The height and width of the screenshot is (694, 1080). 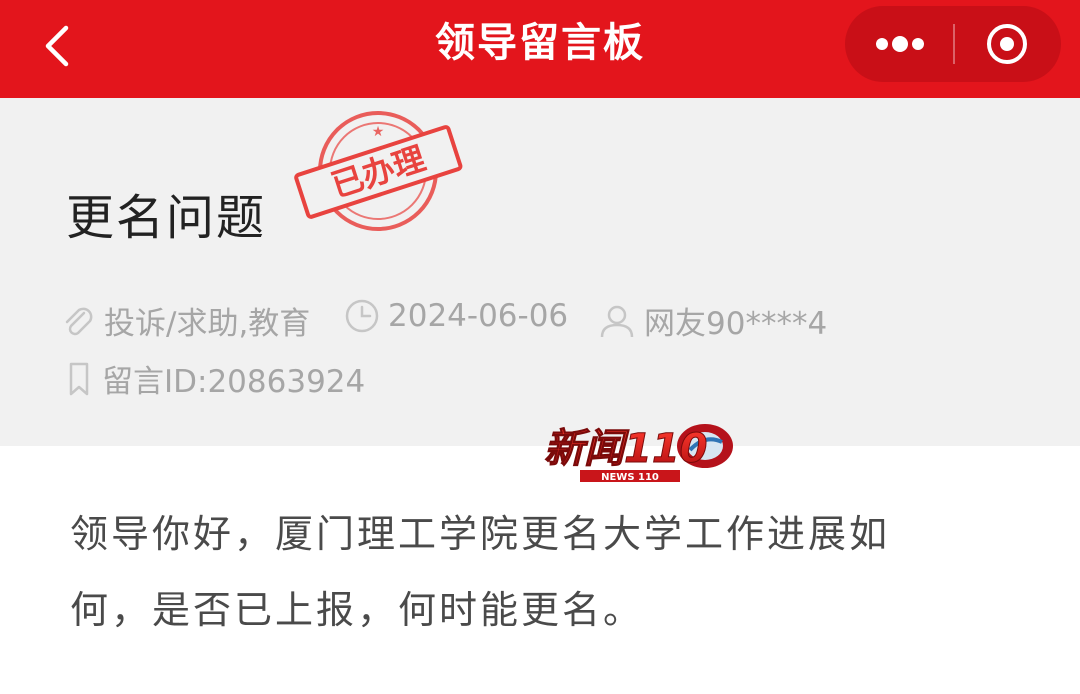 I want to click on meta-user: 网友90****4, so click(x=712, y=320).